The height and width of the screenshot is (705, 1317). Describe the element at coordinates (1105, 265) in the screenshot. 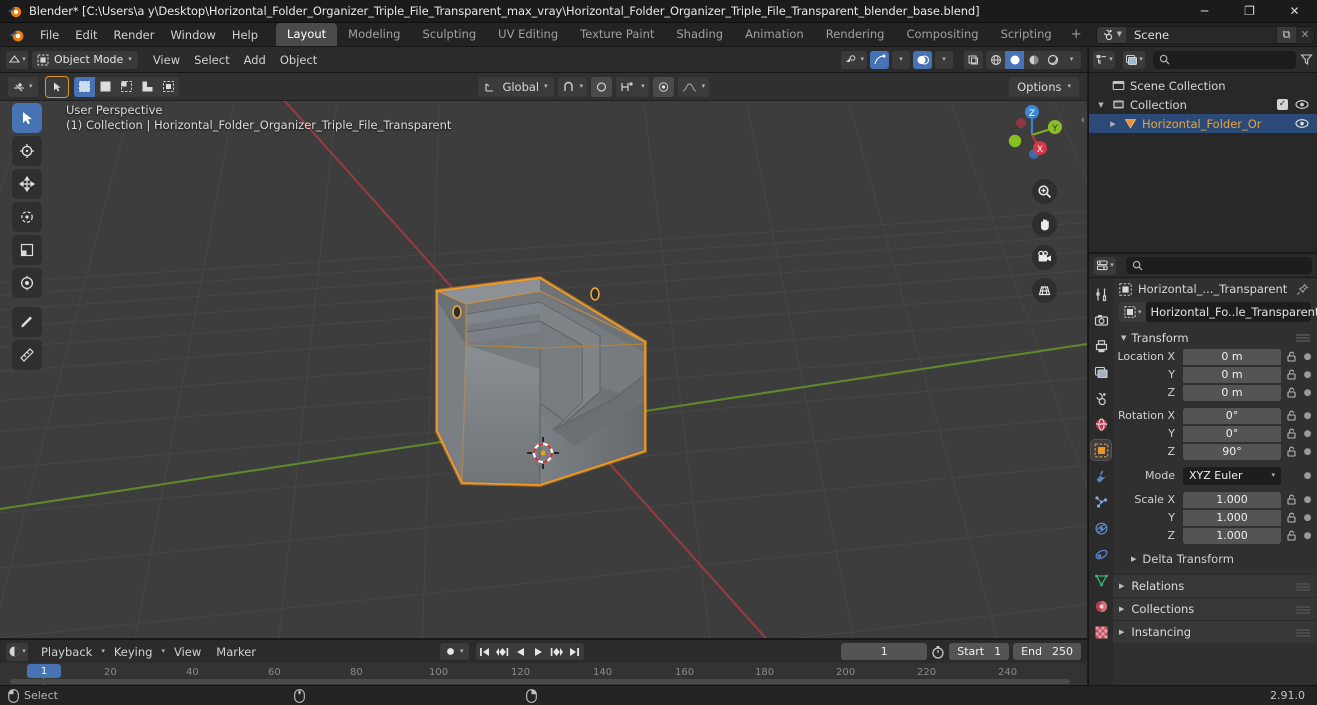

I see `properties-editor-type-icon: ▾` at that location.